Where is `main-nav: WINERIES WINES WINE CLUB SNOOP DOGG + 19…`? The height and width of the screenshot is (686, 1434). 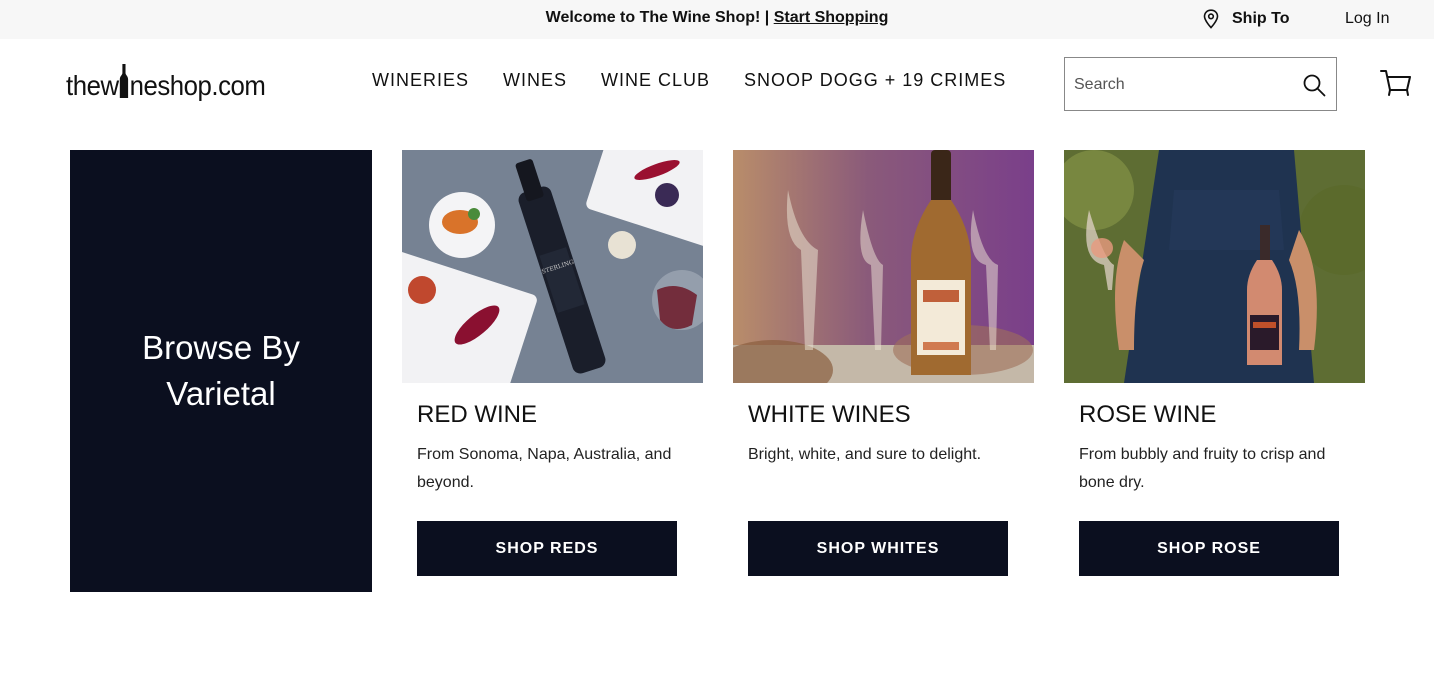
main-nav: WINERIES WINES WINE CLUB SNOOP DOGG + 19… is located at coordinates (706, 80).